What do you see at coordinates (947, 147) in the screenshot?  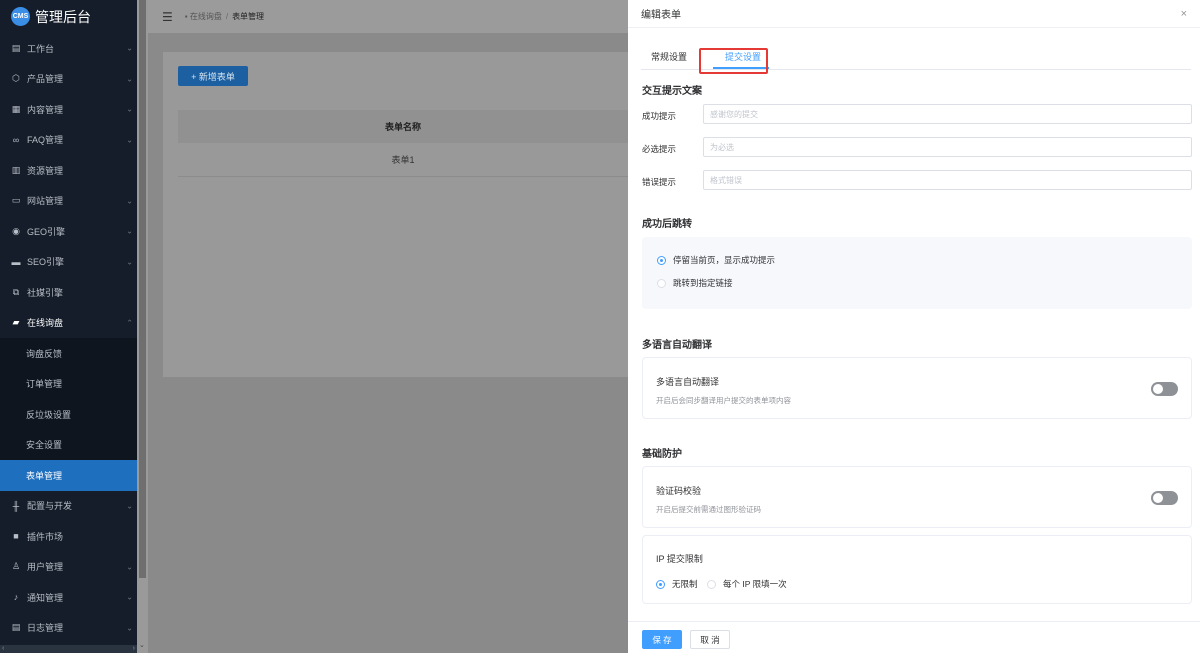 I see `required-prompt-input: 为必选` at bounding box center [947, 147].